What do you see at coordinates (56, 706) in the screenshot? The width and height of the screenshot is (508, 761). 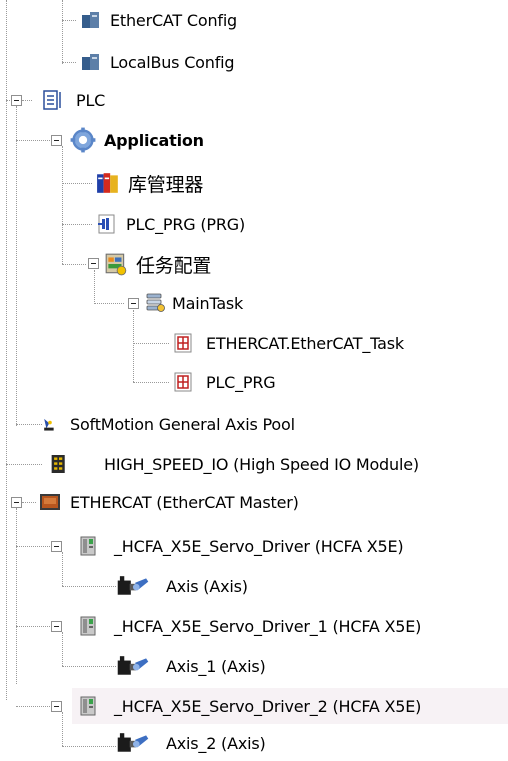 I see `collapse-servo-driver-2-toggle` at bounding box center [56, 706].